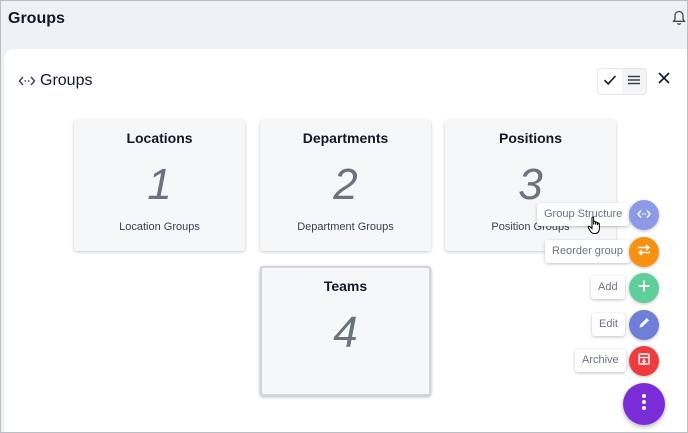  Describe the element at coordinates (344, 21) in the screenshot. I see `top-bar: Groups` at that location.